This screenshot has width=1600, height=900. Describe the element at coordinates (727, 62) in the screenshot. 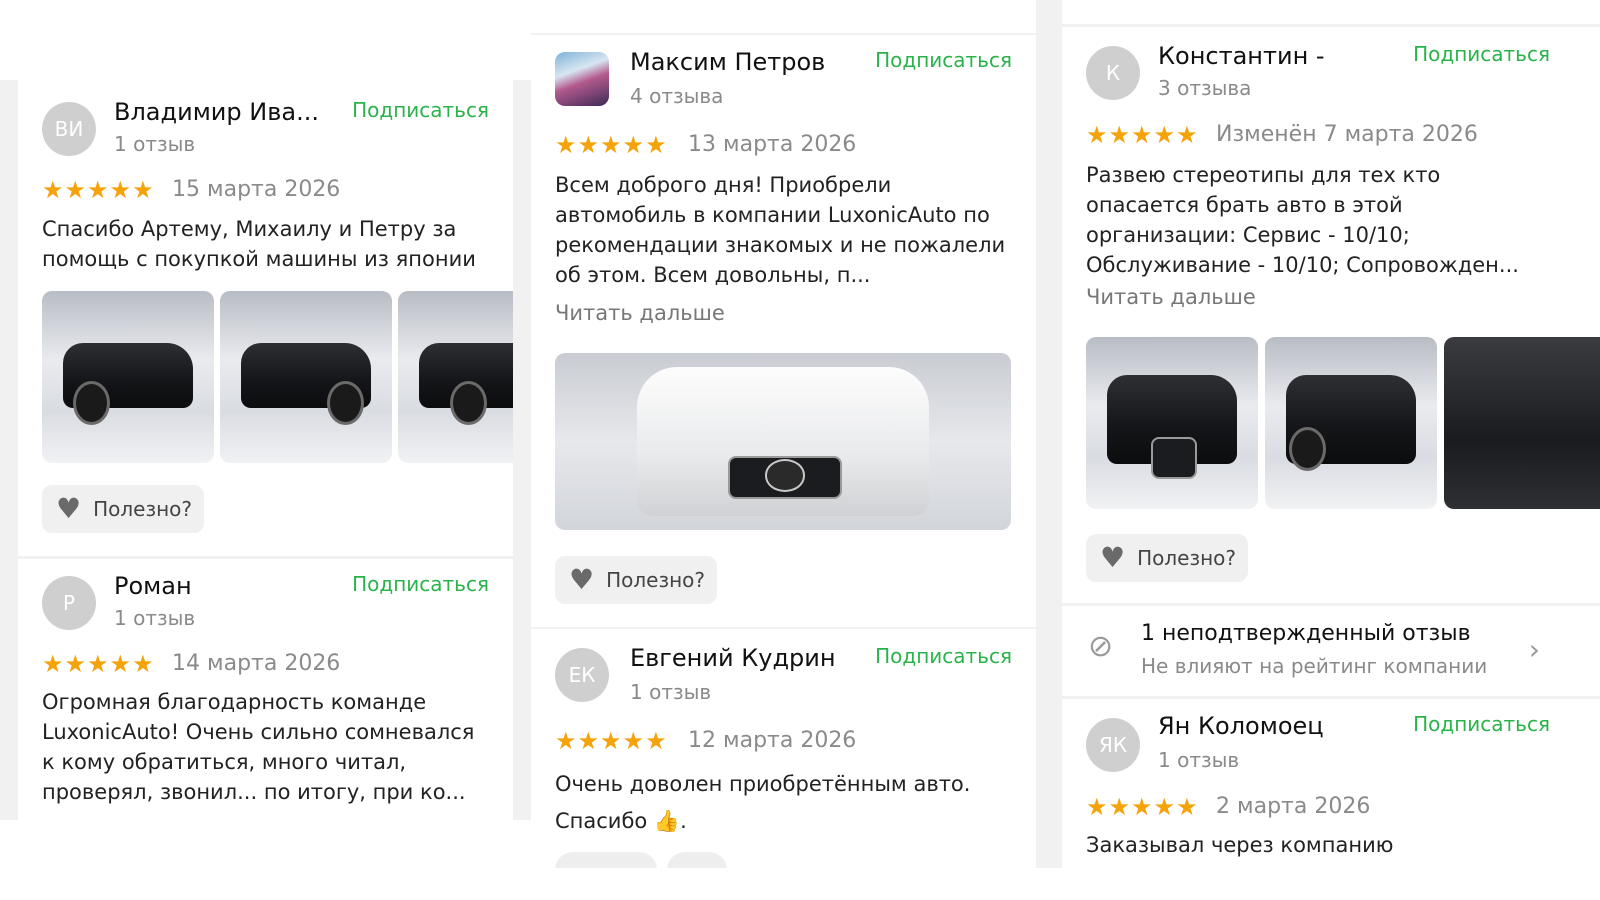

I see `reviewer-name: Максим Петров` at that location.